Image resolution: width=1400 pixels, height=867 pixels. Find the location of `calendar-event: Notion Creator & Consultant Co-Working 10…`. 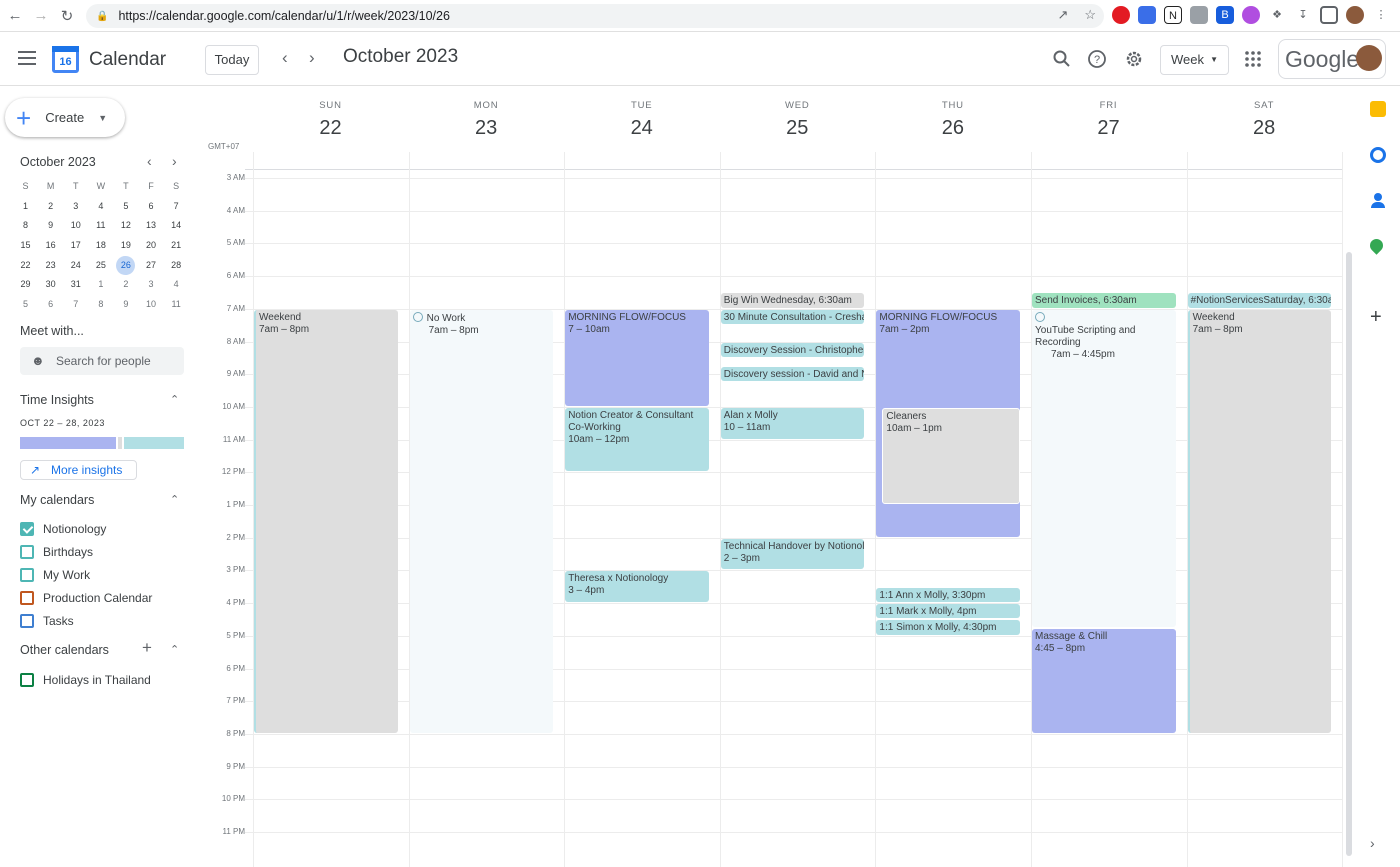

calendar-event: Notion Creator & Consultant Co-Working 10… is located at coordinates (637, 439).